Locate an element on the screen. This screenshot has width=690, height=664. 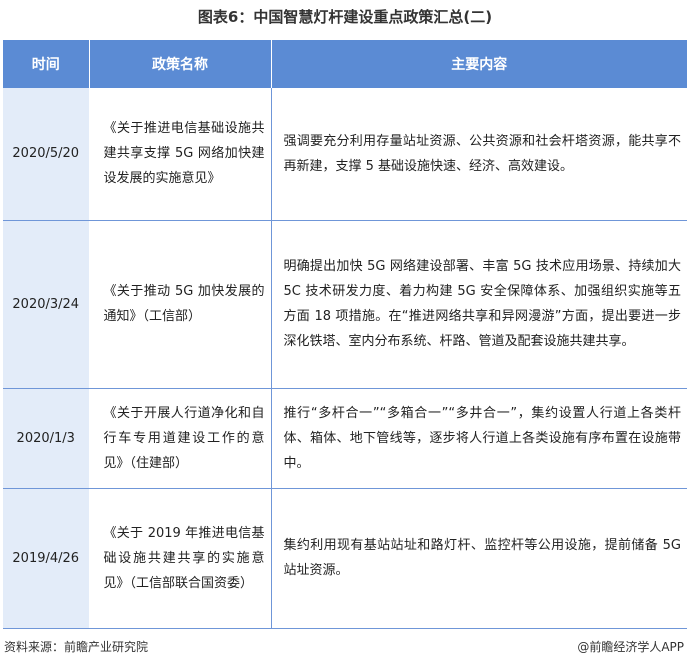
row-policy-name: 《关于推动 5G 加快发展的通知》（工信部） is located at coordinates (180, 304).